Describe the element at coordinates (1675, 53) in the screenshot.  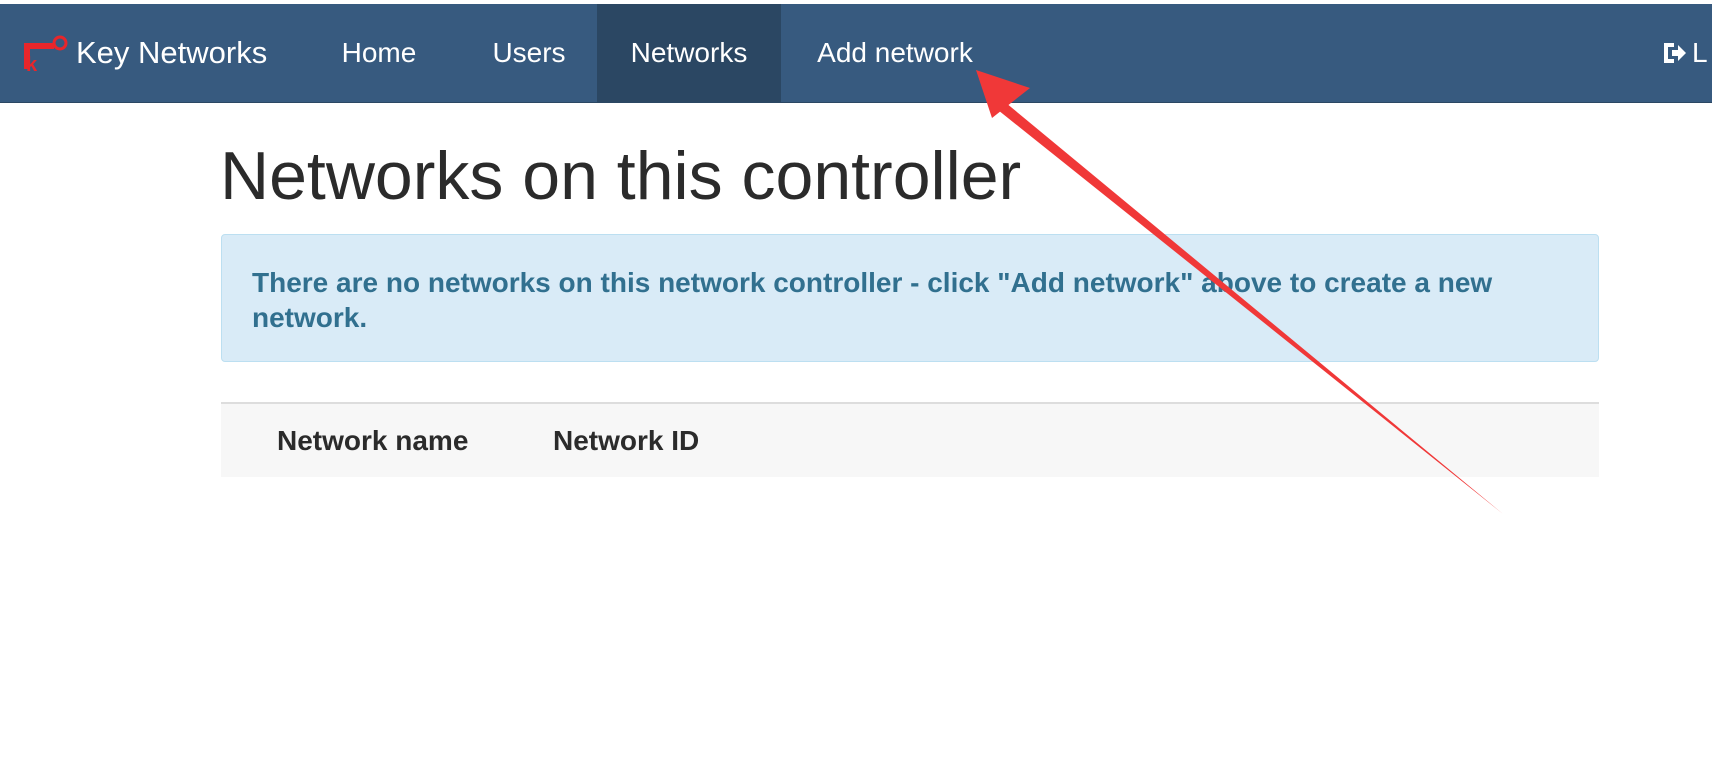
I see `sign-out-icon` at that location.